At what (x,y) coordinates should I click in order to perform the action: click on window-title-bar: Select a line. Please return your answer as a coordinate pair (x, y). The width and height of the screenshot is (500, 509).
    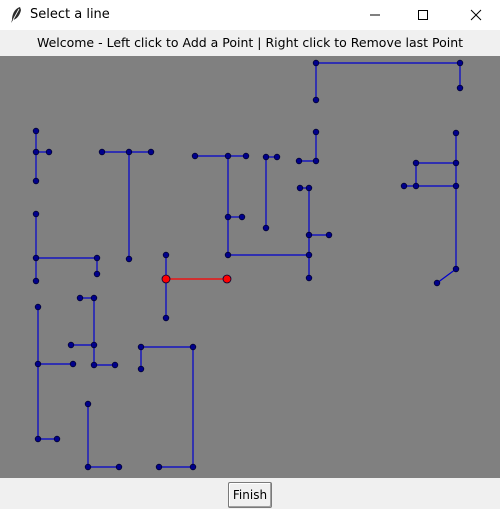
    Looking at the image, I should click on (250, 15).